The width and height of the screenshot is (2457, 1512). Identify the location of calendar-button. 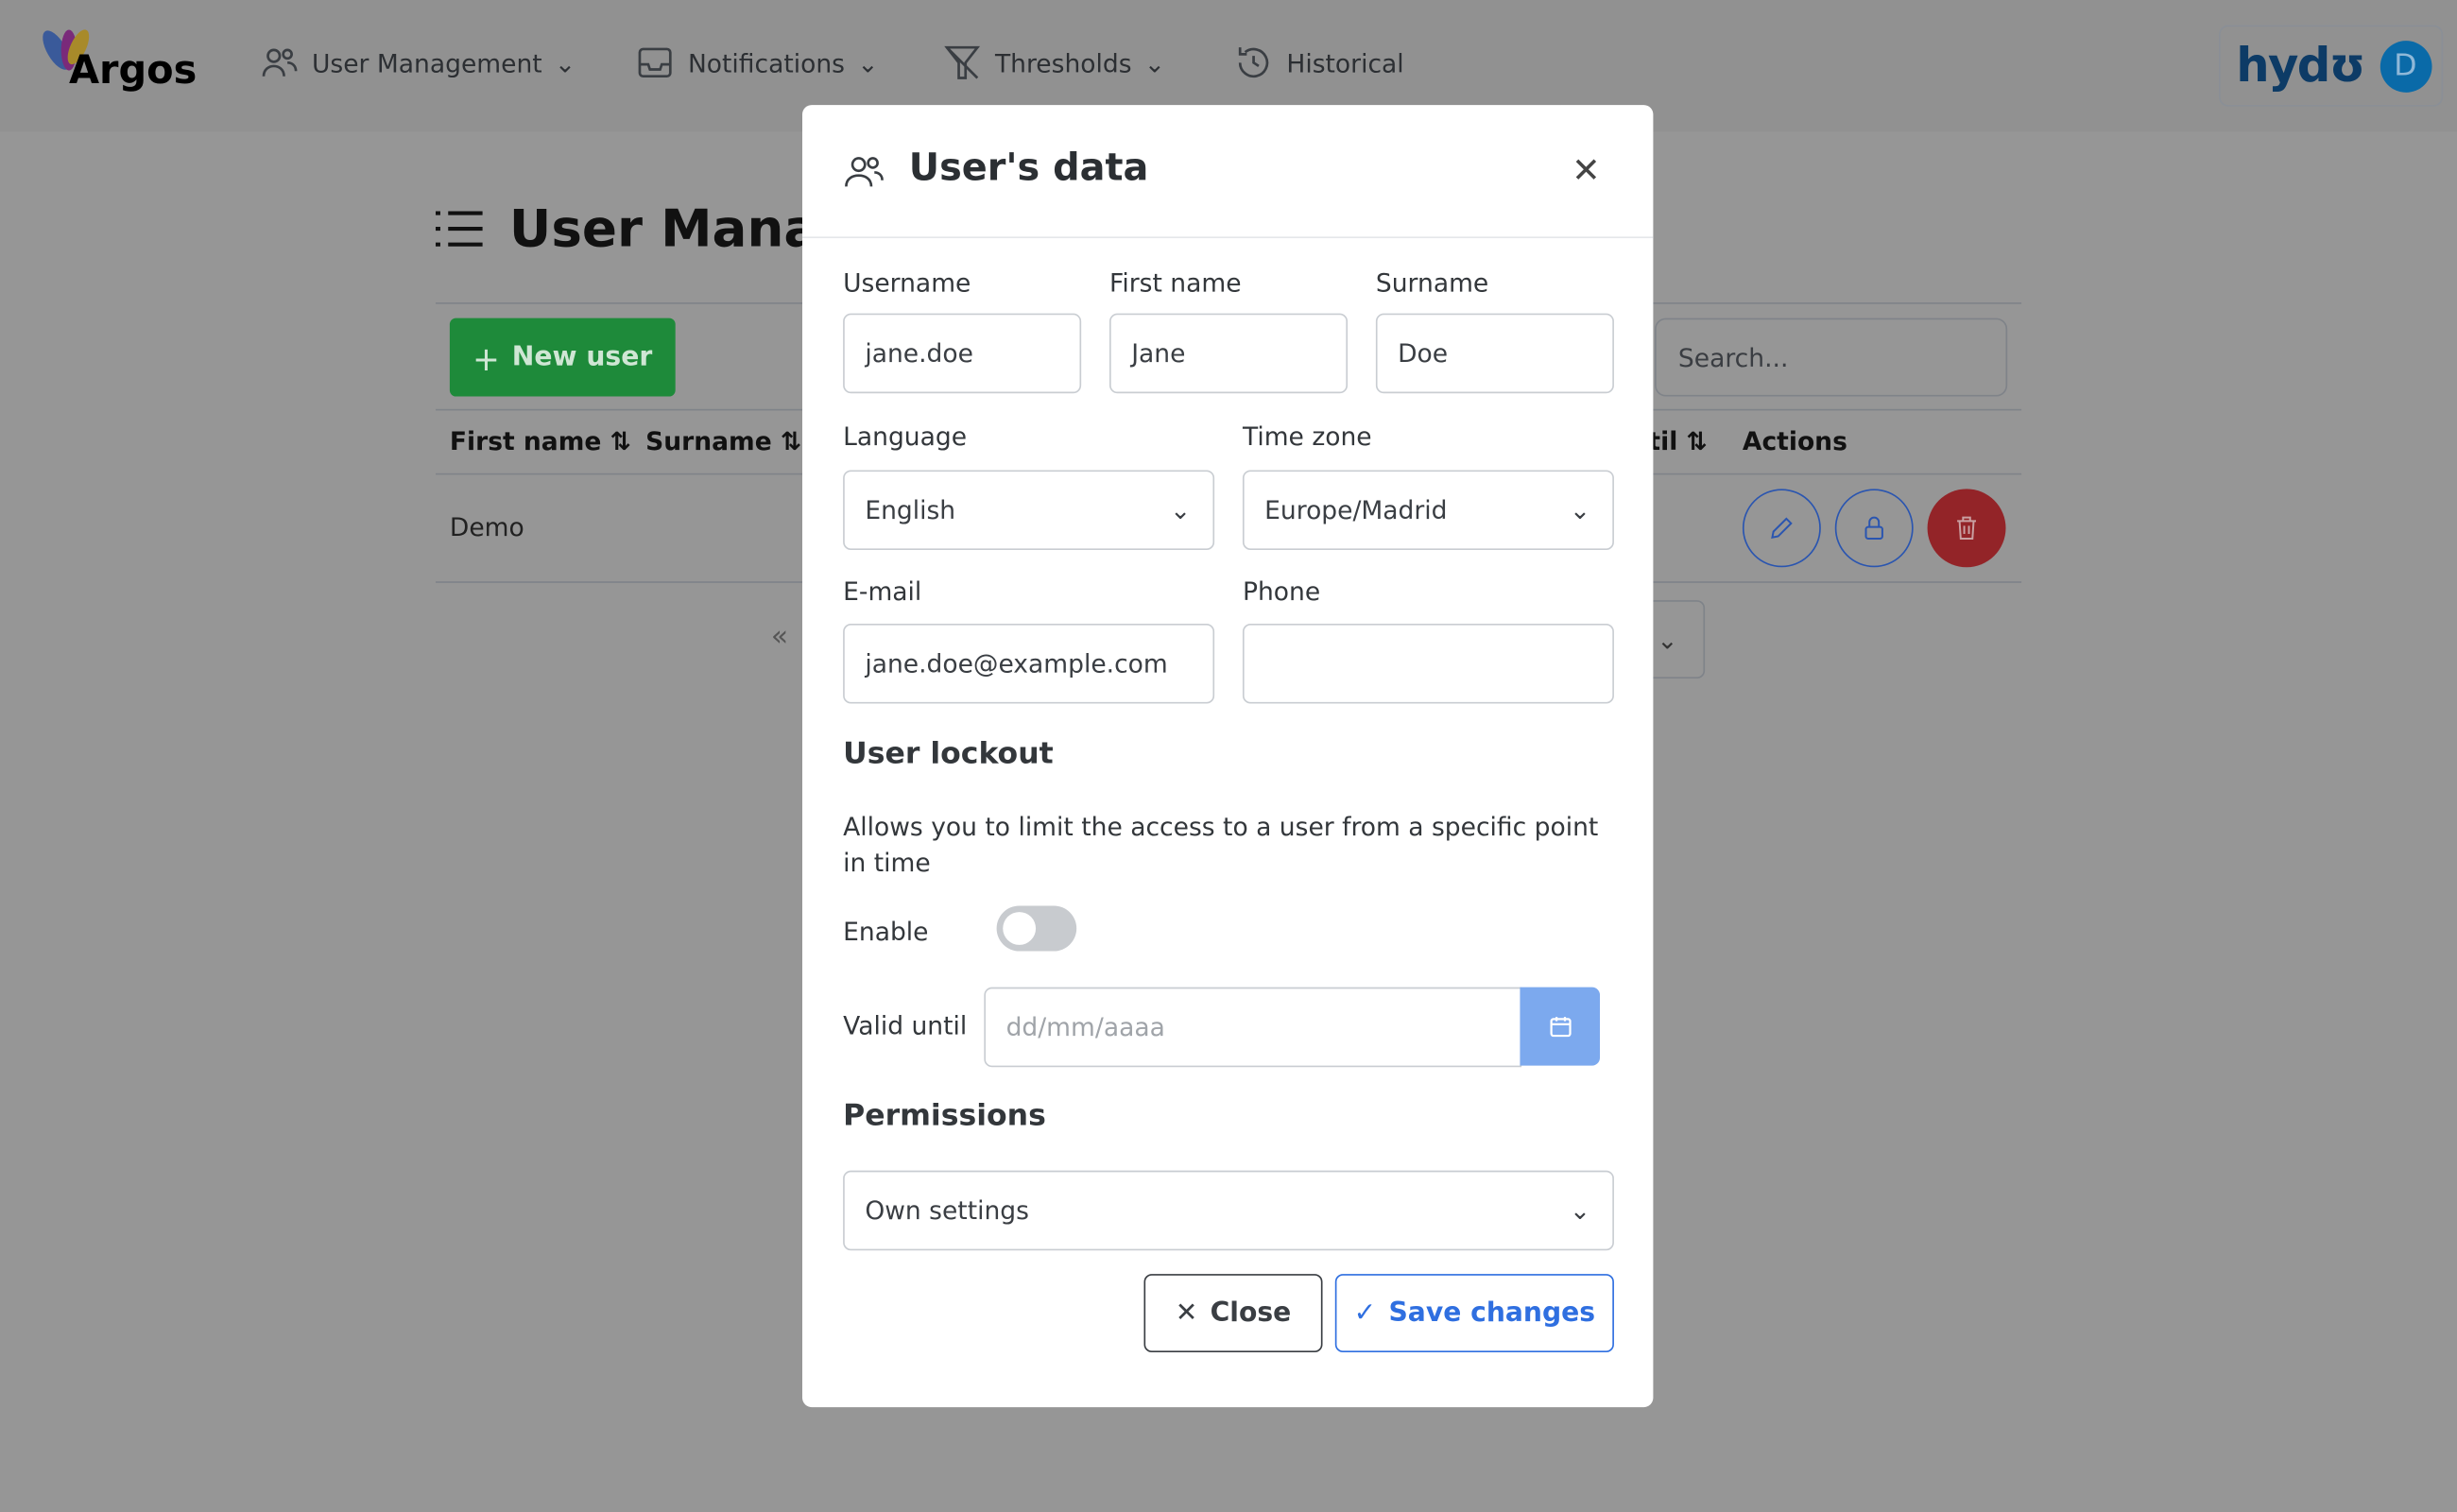
(1560, 1026).